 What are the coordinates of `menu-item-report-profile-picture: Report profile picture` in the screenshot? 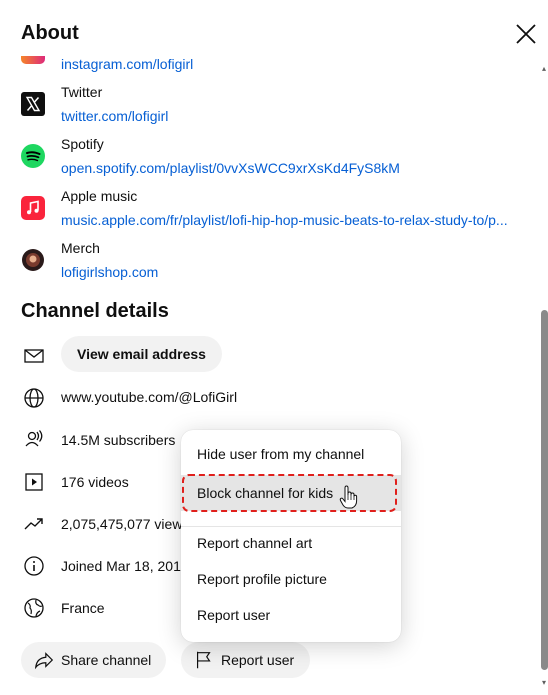 It's located at (291, 579).